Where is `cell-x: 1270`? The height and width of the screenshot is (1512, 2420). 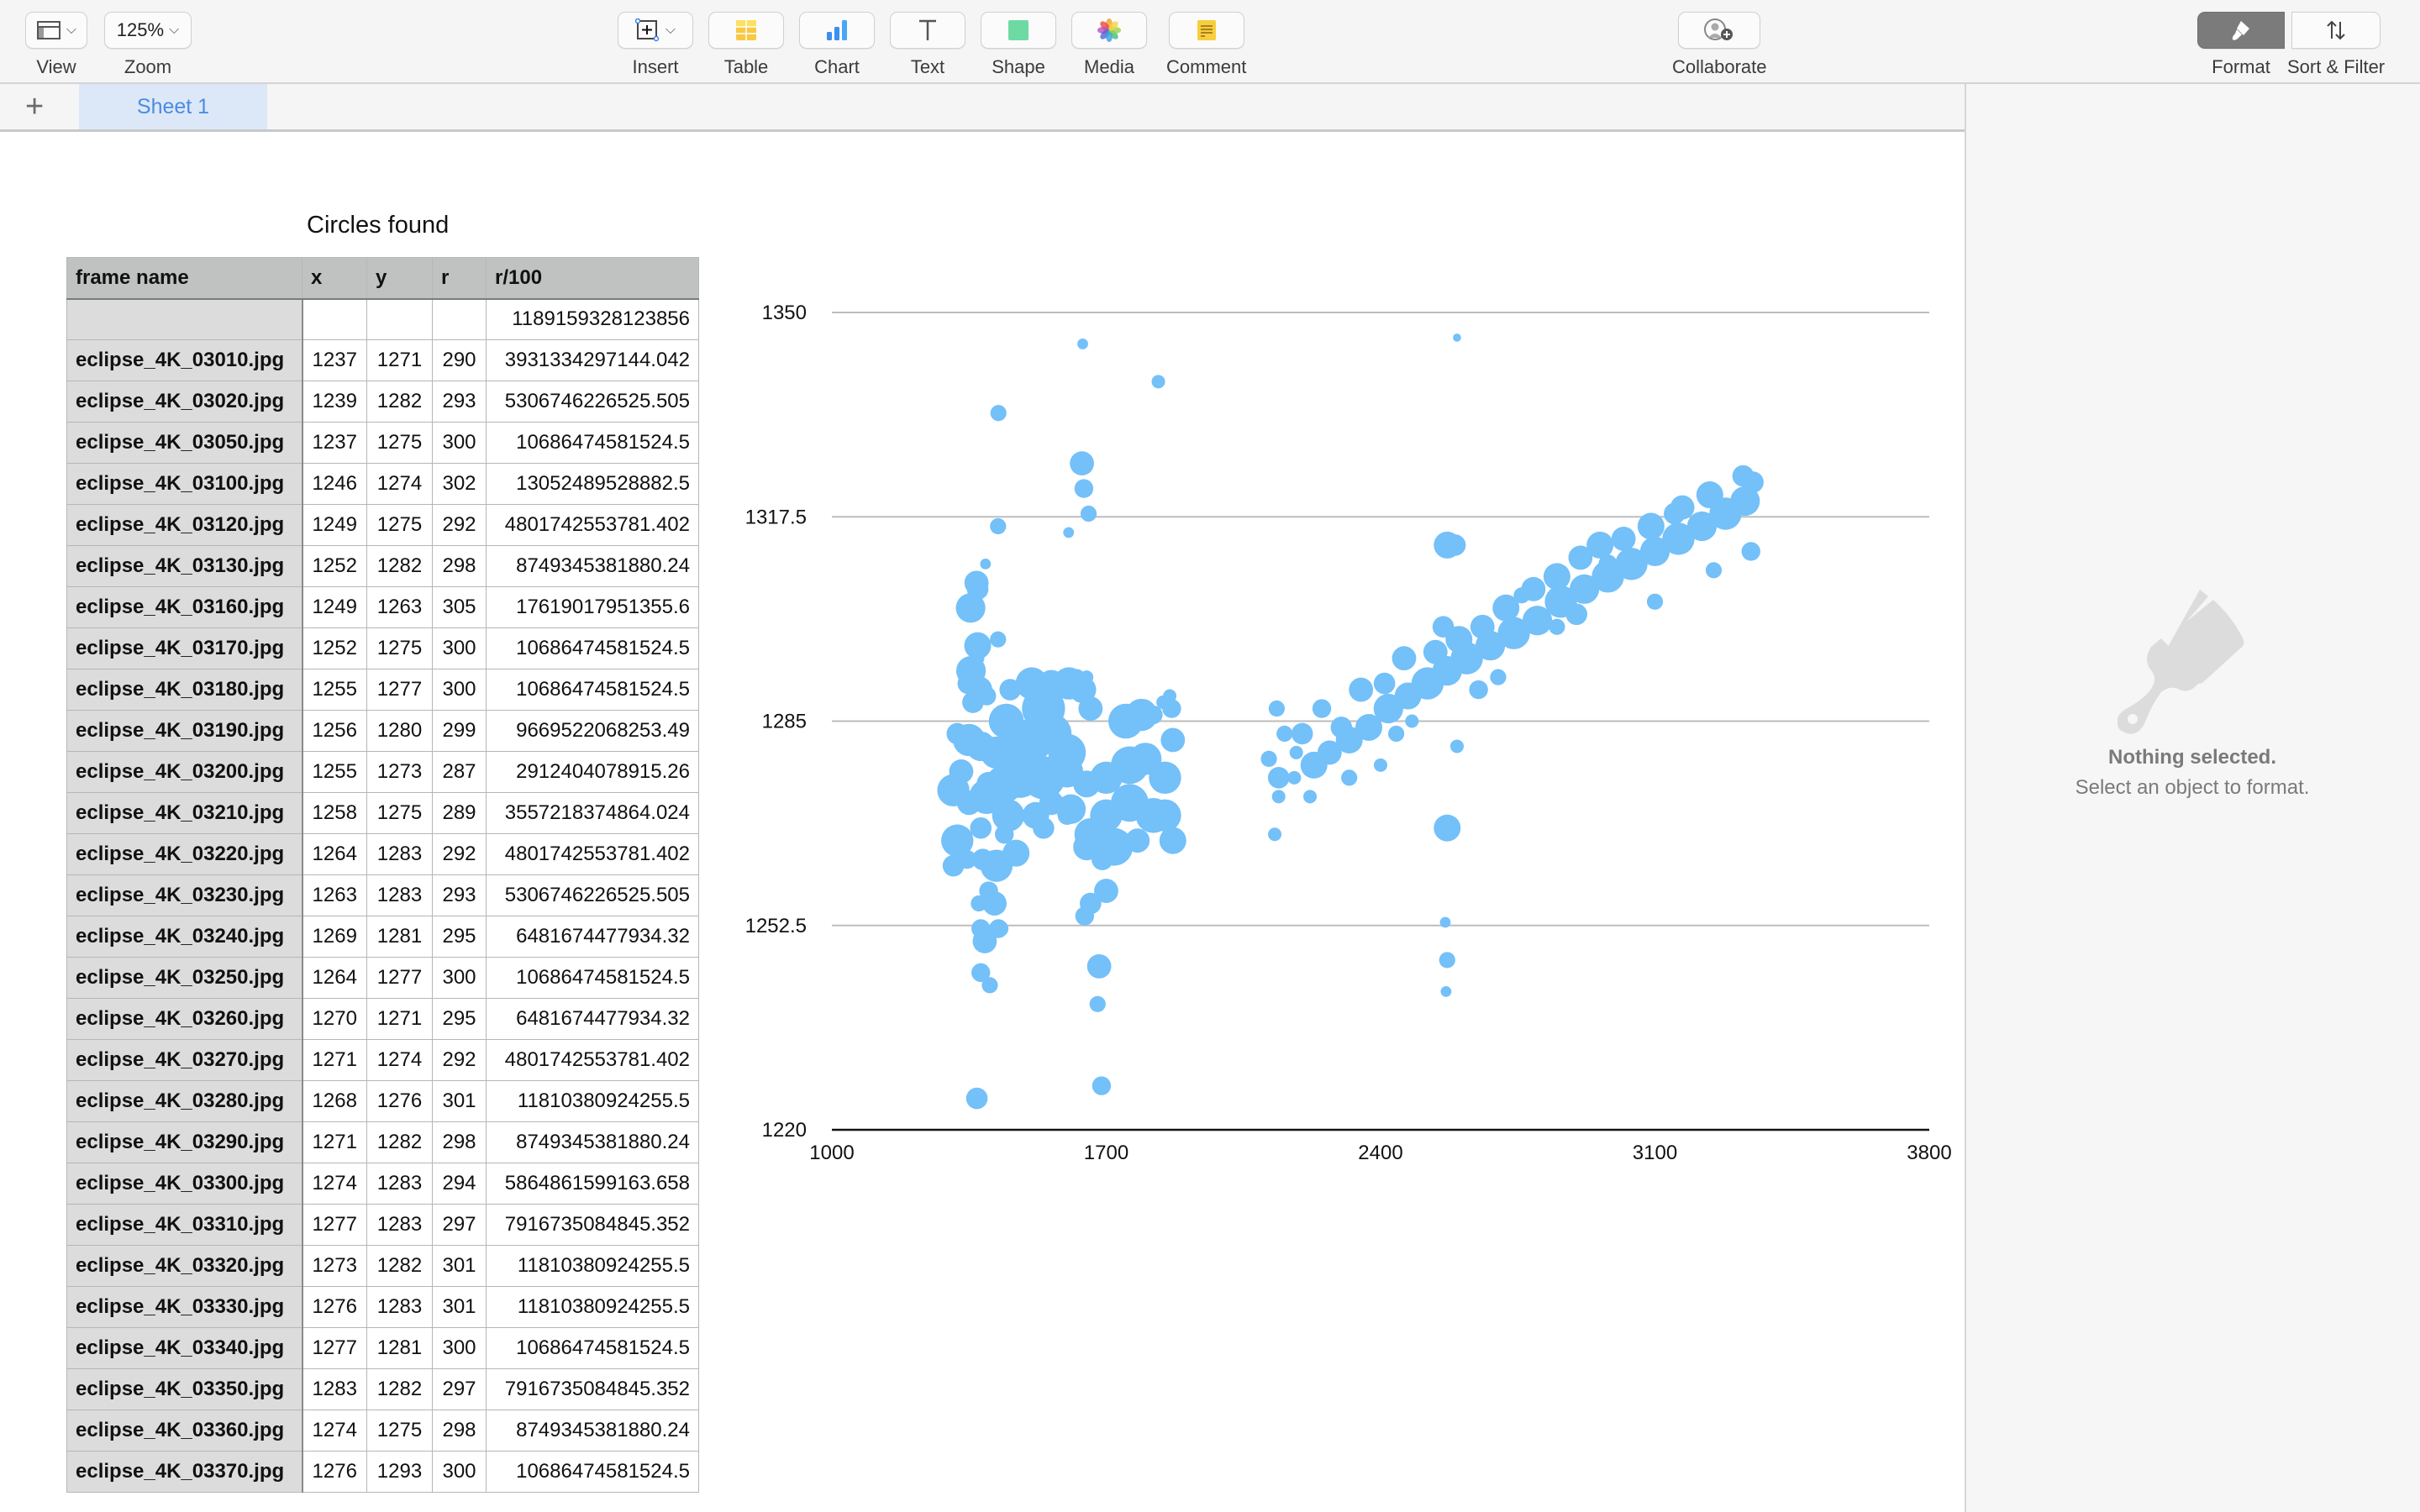
cell-x: 1270 is located at coordinates (334, 1019).